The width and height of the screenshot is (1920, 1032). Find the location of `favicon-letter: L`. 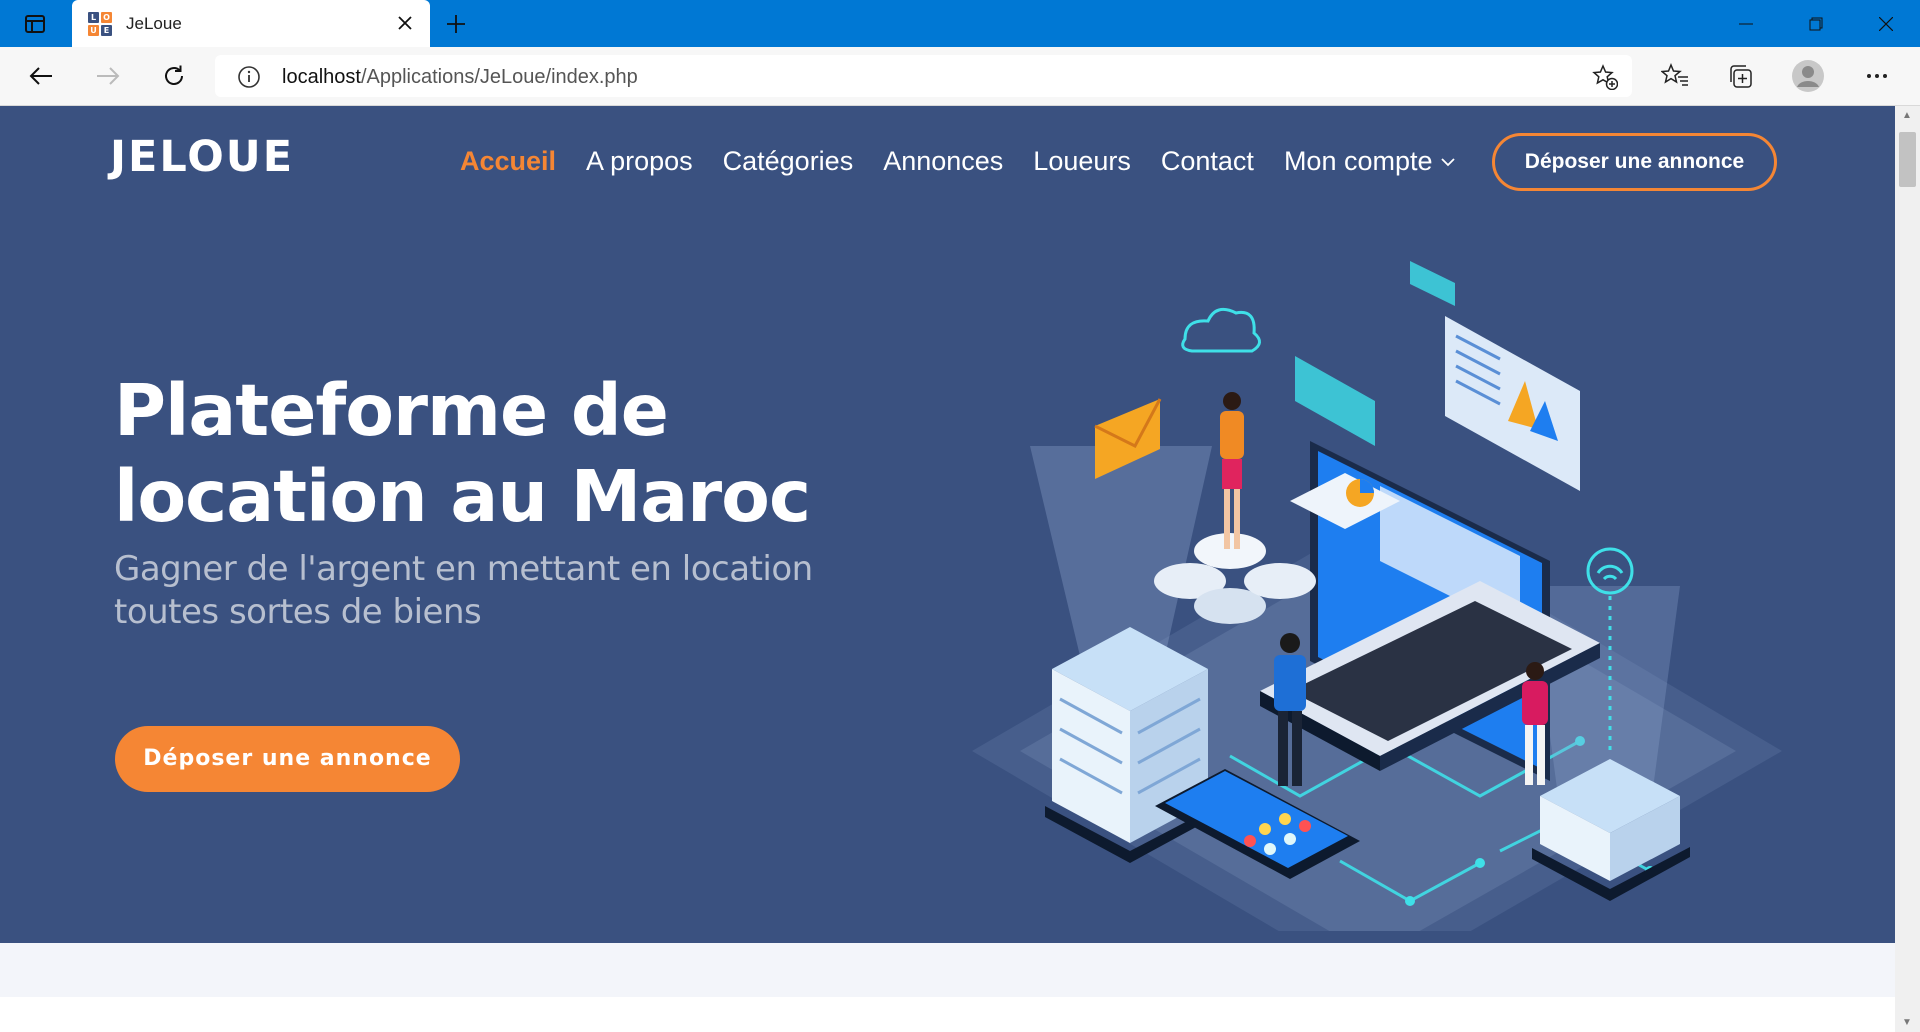

favicon-letter: L is located at coordinates (93, 17).